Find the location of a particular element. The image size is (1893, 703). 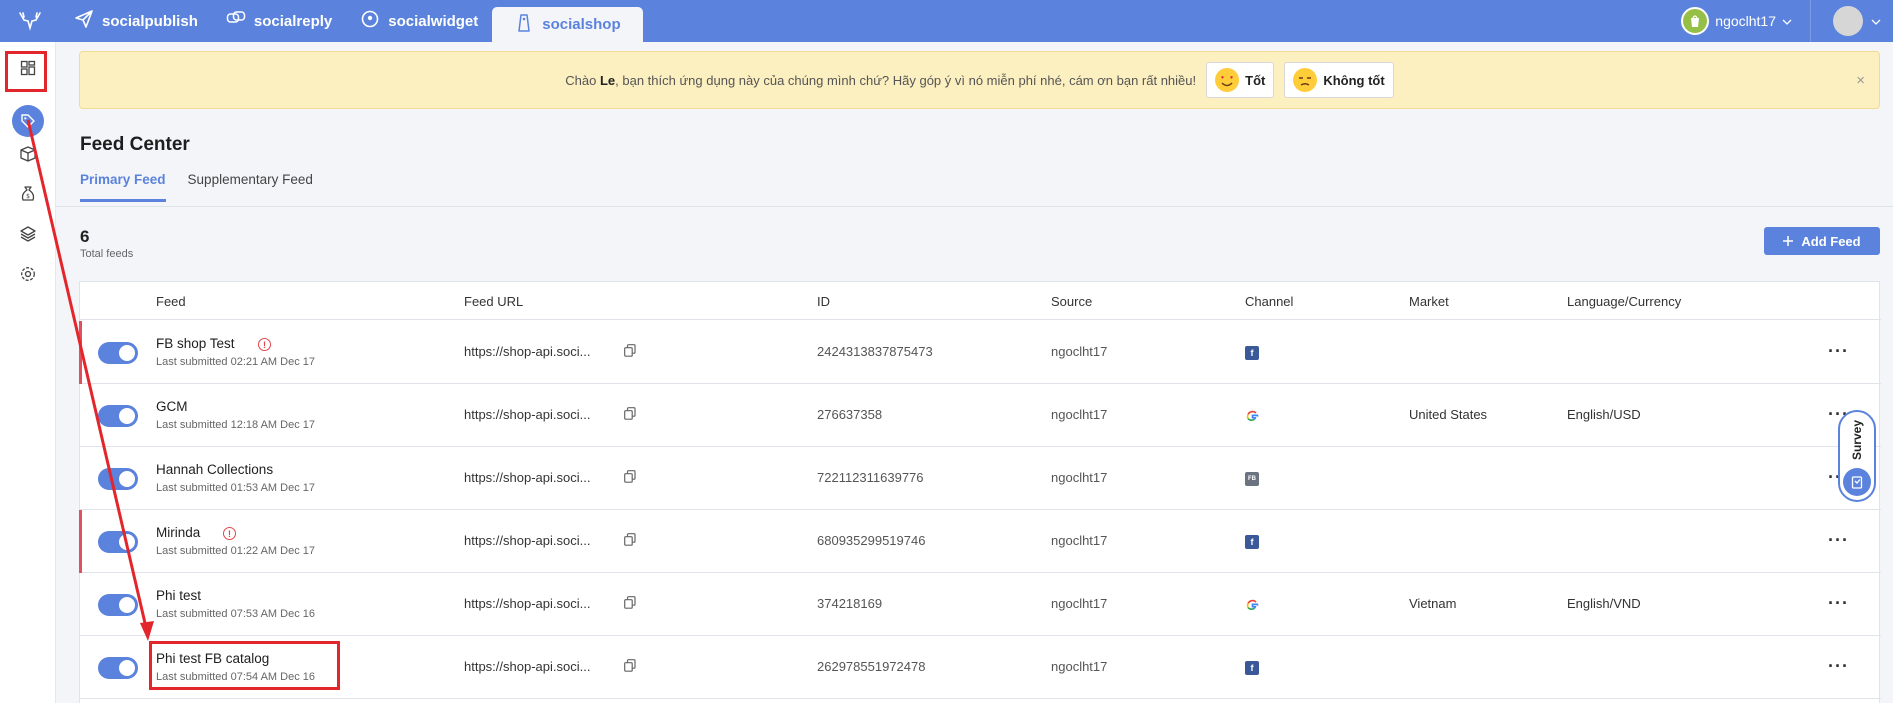

total-feeds-count: 6 is located at coordinates (85, 236).